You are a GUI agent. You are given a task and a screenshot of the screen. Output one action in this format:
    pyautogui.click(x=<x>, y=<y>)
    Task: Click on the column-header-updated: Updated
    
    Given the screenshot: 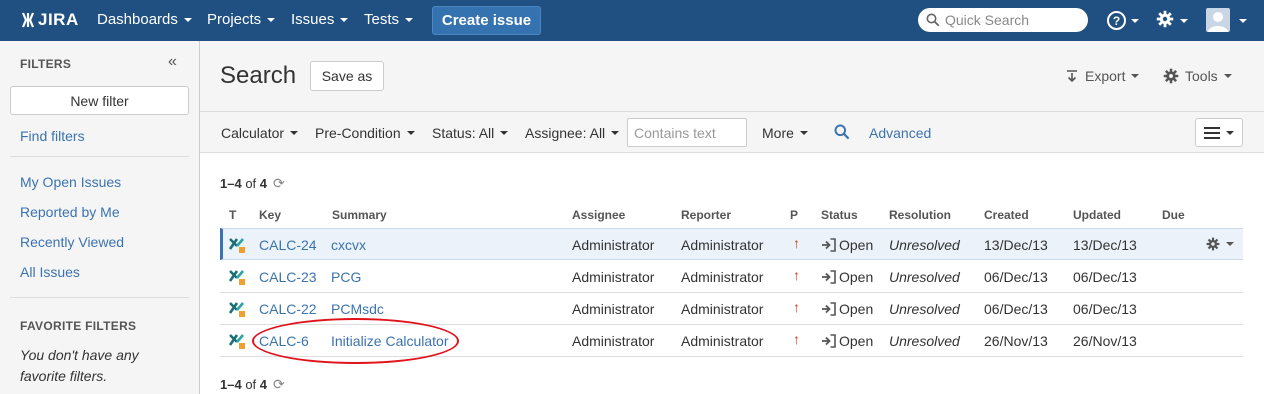 What is the action you would take?
    pyautogui.click(x=1097, y=215)
    